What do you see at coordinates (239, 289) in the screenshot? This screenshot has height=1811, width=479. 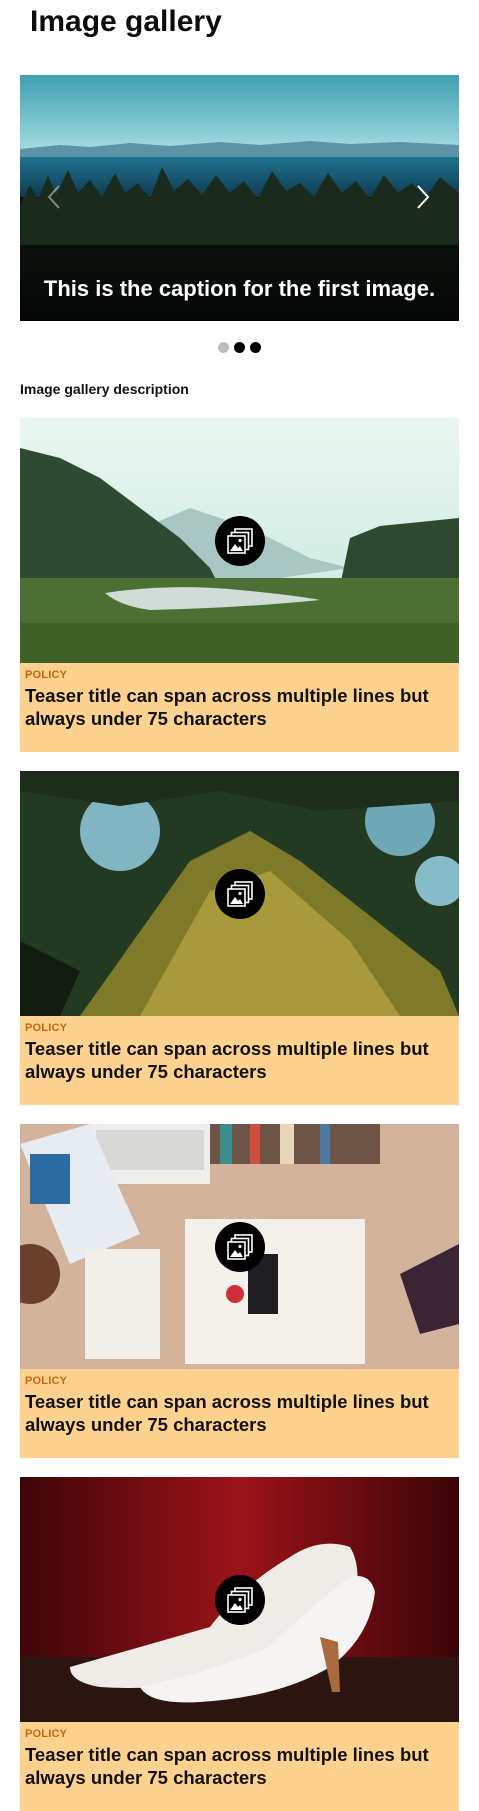 I see `slide-caption: This is the caption for the first image.` at bounding box center [239, 289].